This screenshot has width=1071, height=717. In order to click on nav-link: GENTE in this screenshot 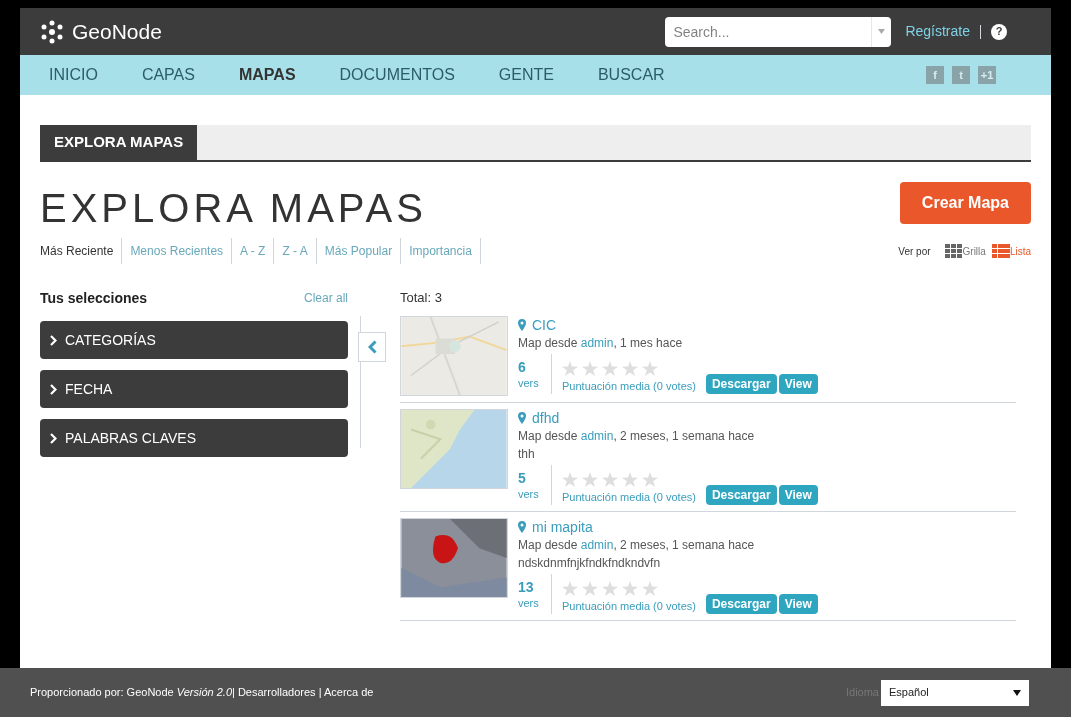, I will do `click(526, 75)`.